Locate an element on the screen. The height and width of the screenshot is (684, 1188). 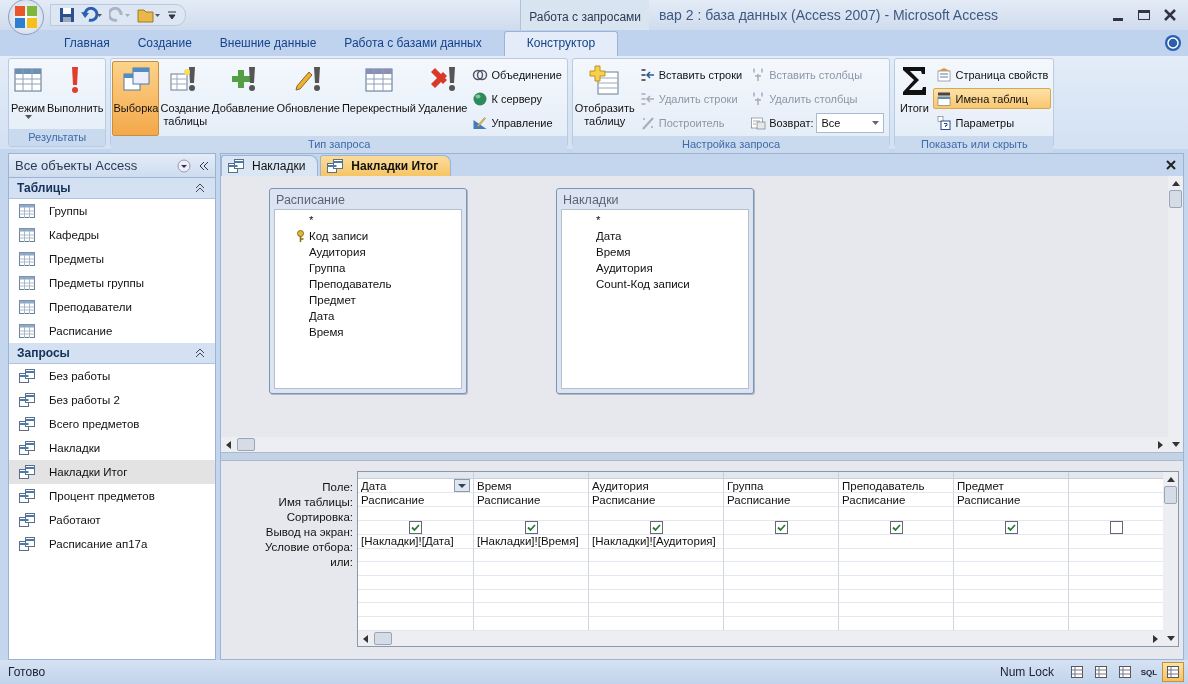
folder-icon is located at coordinates (149, 15).